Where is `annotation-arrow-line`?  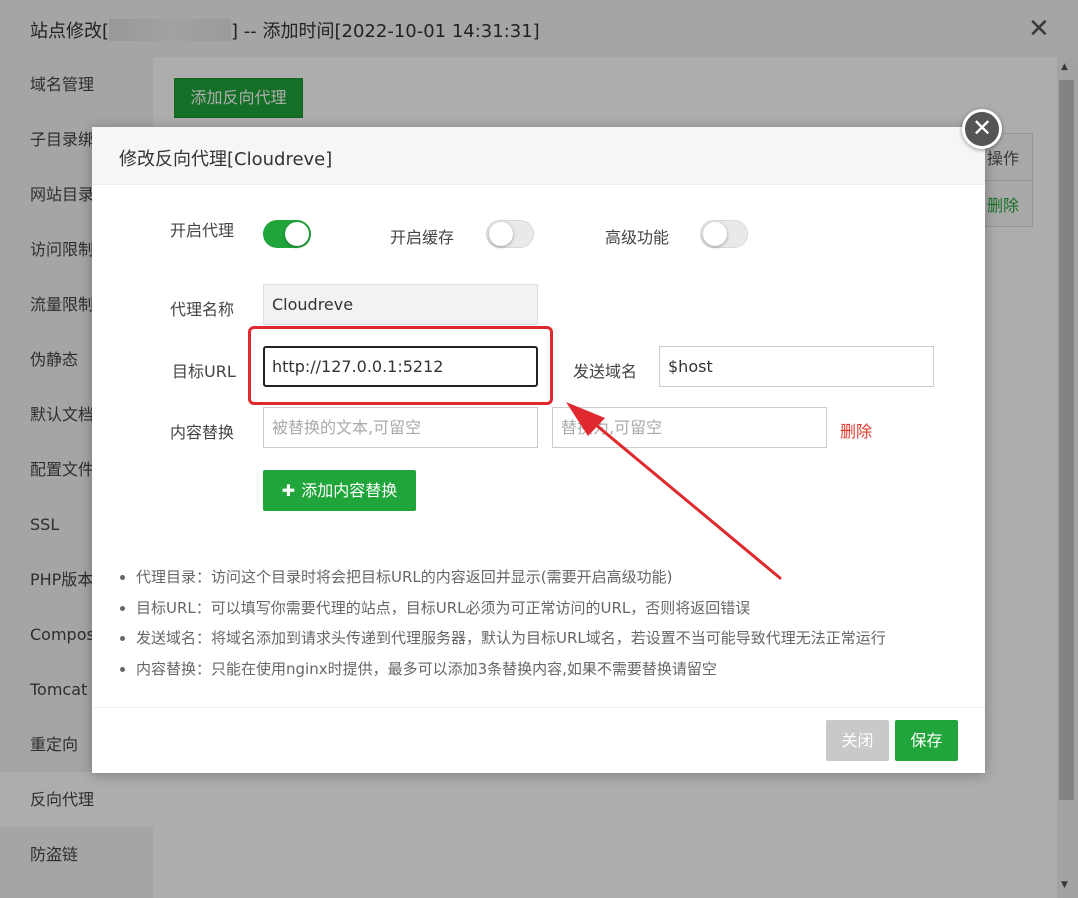
annotation-arrow-line is located at coordinates (685, 499).